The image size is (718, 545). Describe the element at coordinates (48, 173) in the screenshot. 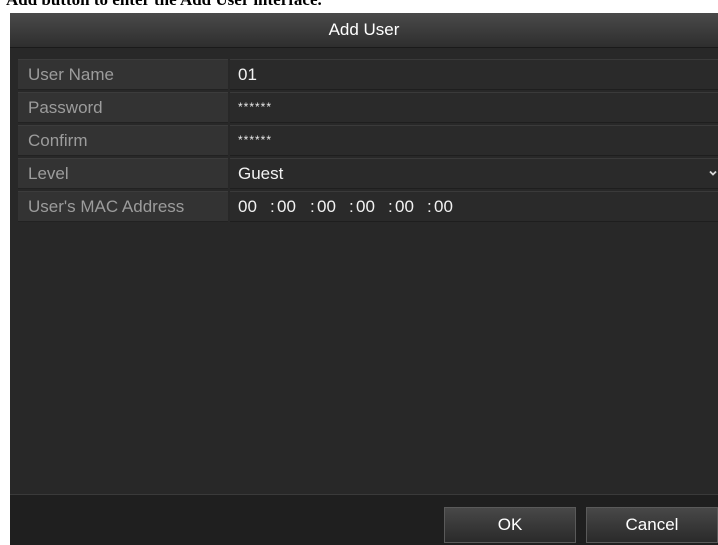

I see `level-label: Level` at that location.